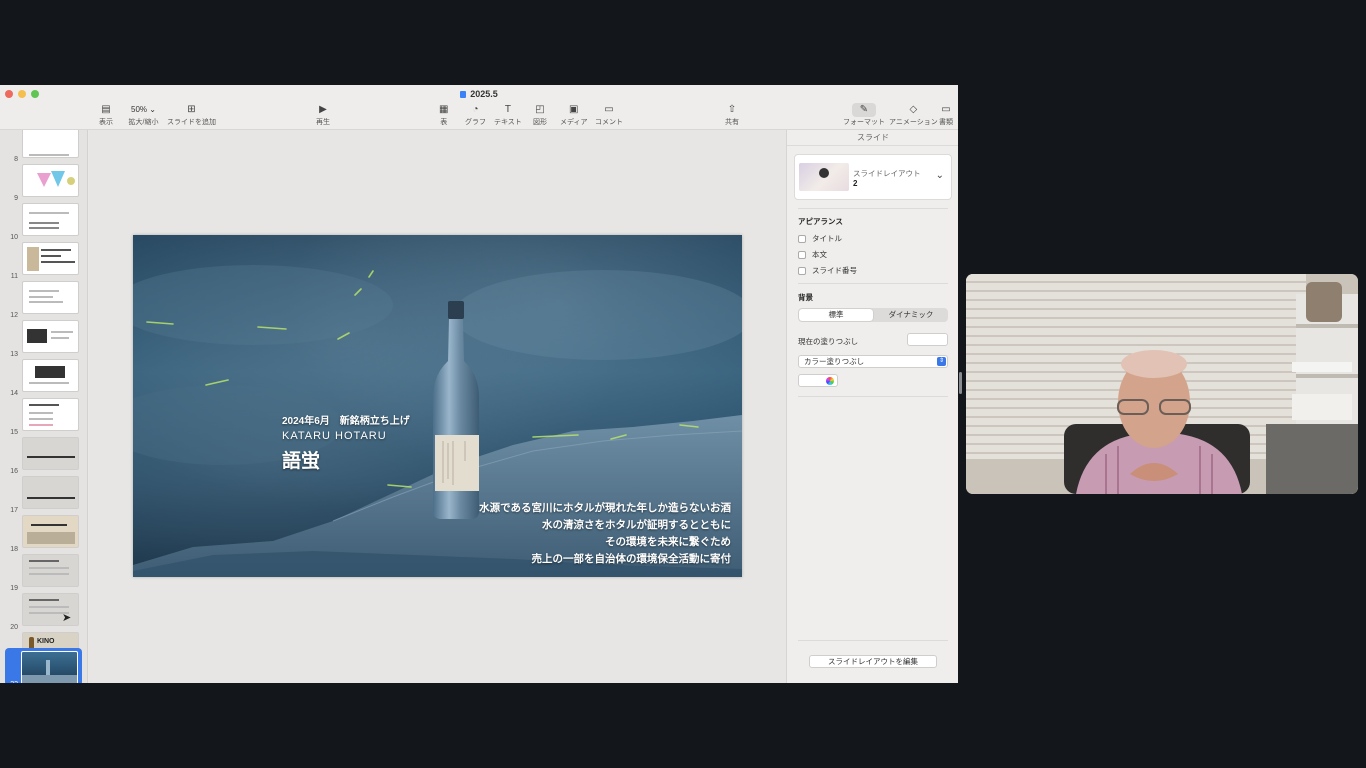 This screenshot has width=1366, height=768. I want to click on slide-thumbnail-16: 16, so click(43, 455).